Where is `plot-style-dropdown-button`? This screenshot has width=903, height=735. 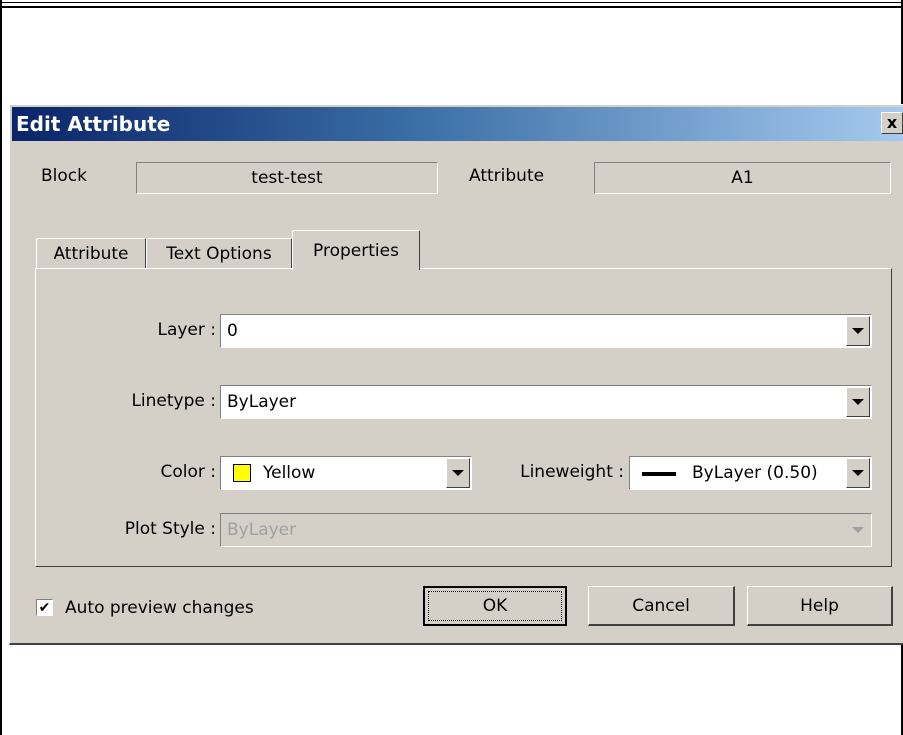
plot-style-dropdown-button is located at coordinates (858, 530).